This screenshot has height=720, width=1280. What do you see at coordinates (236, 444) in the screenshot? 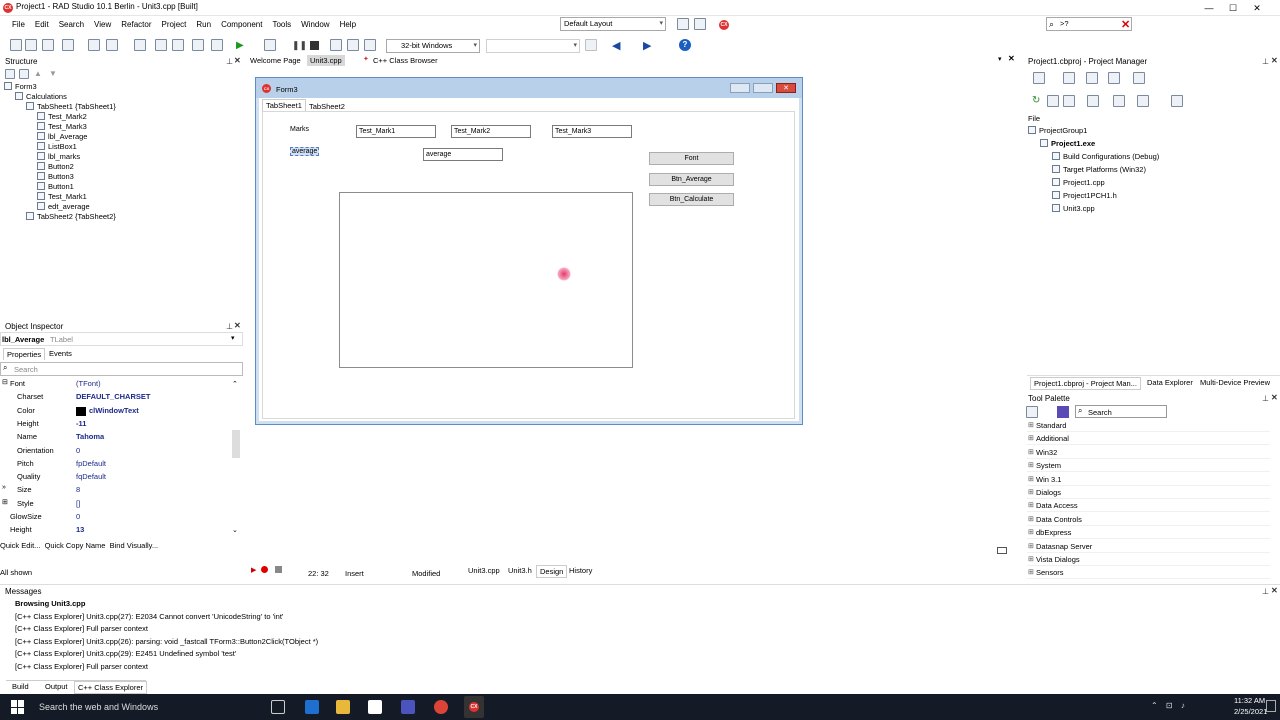
I see `oi-scrollbar-thumb` at bounding box center [236, 444].